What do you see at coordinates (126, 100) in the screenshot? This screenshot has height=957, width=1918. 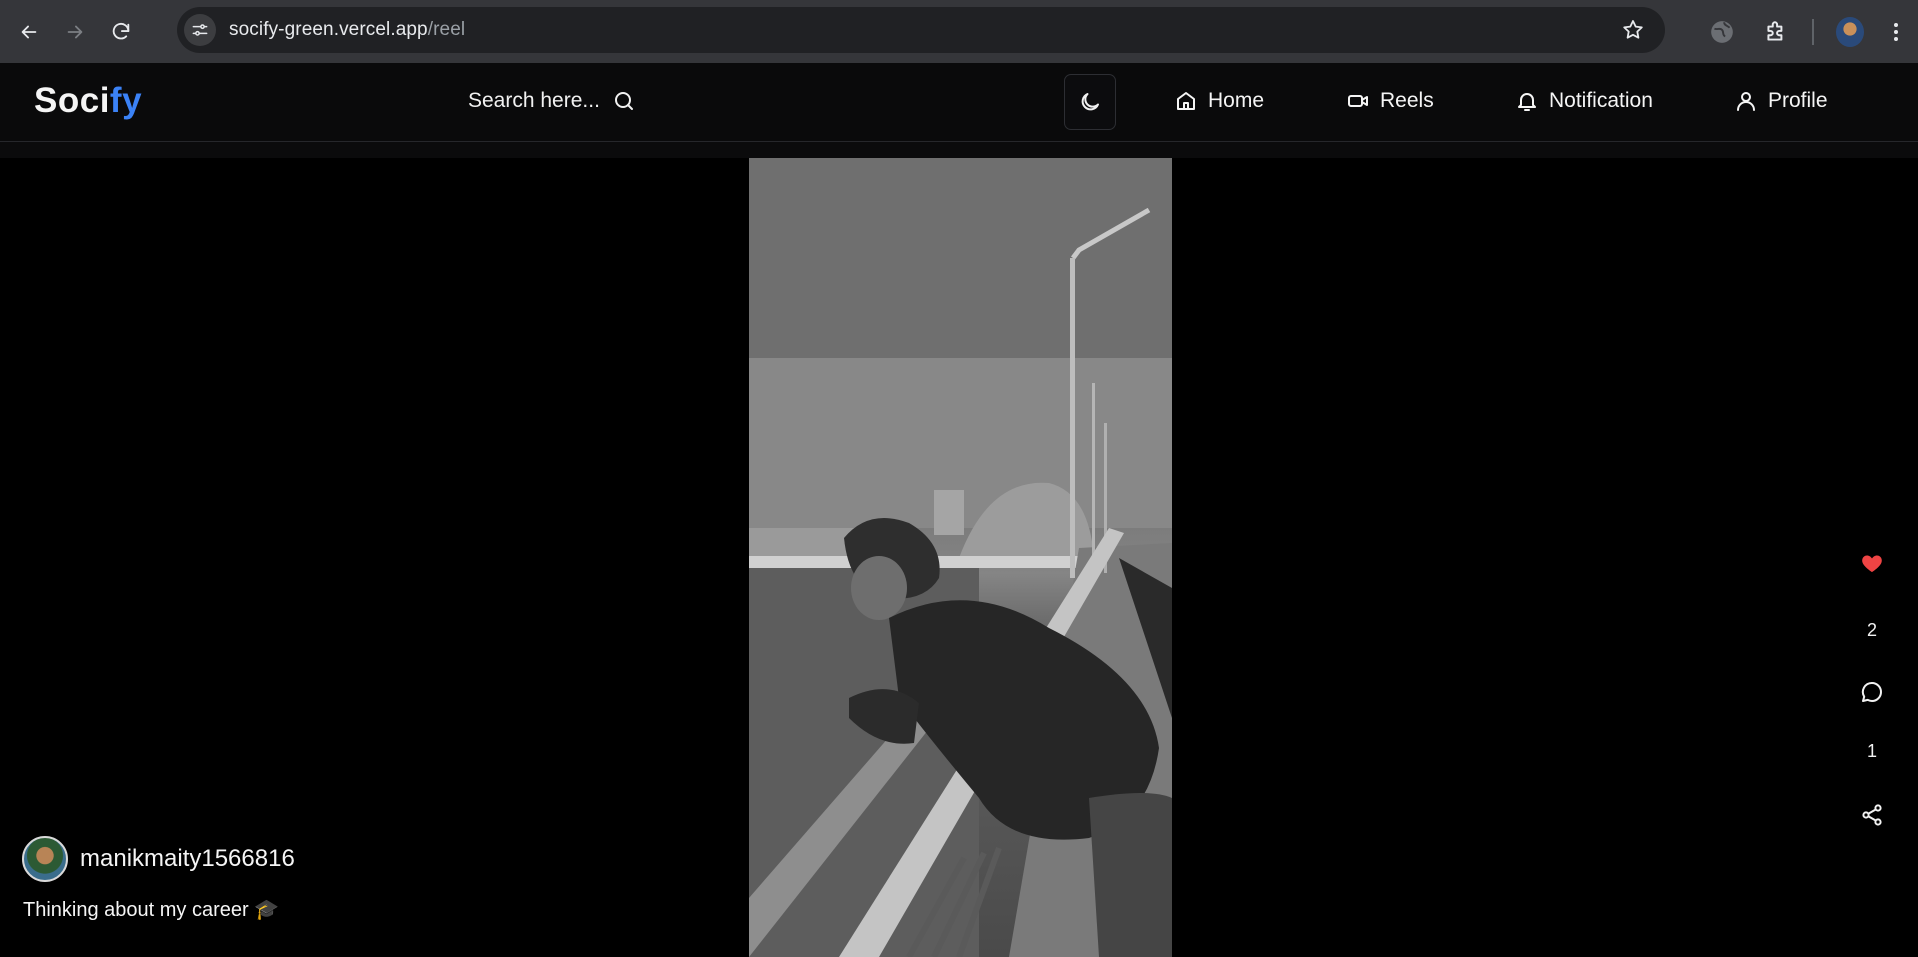 I see `logo-text-part2: fy` at bounding box center [126, 100].